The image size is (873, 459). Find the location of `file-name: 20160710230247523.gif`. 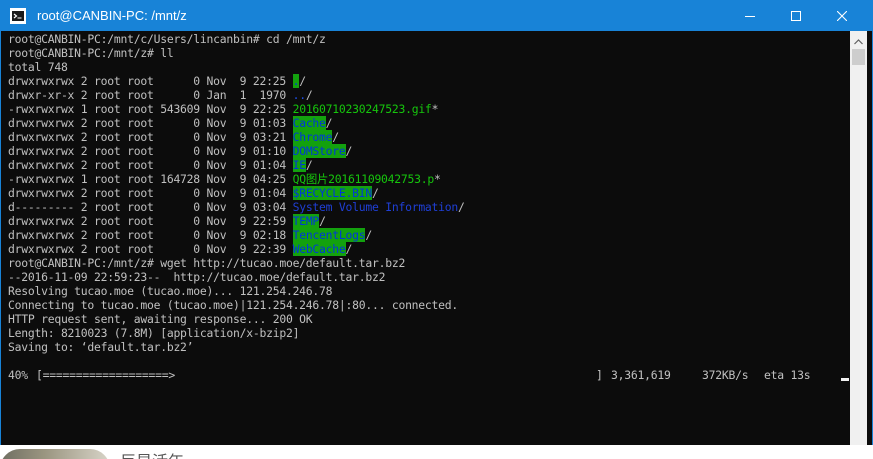

file-name: 20160710230247523.gif is located at coordinates (362, 109).